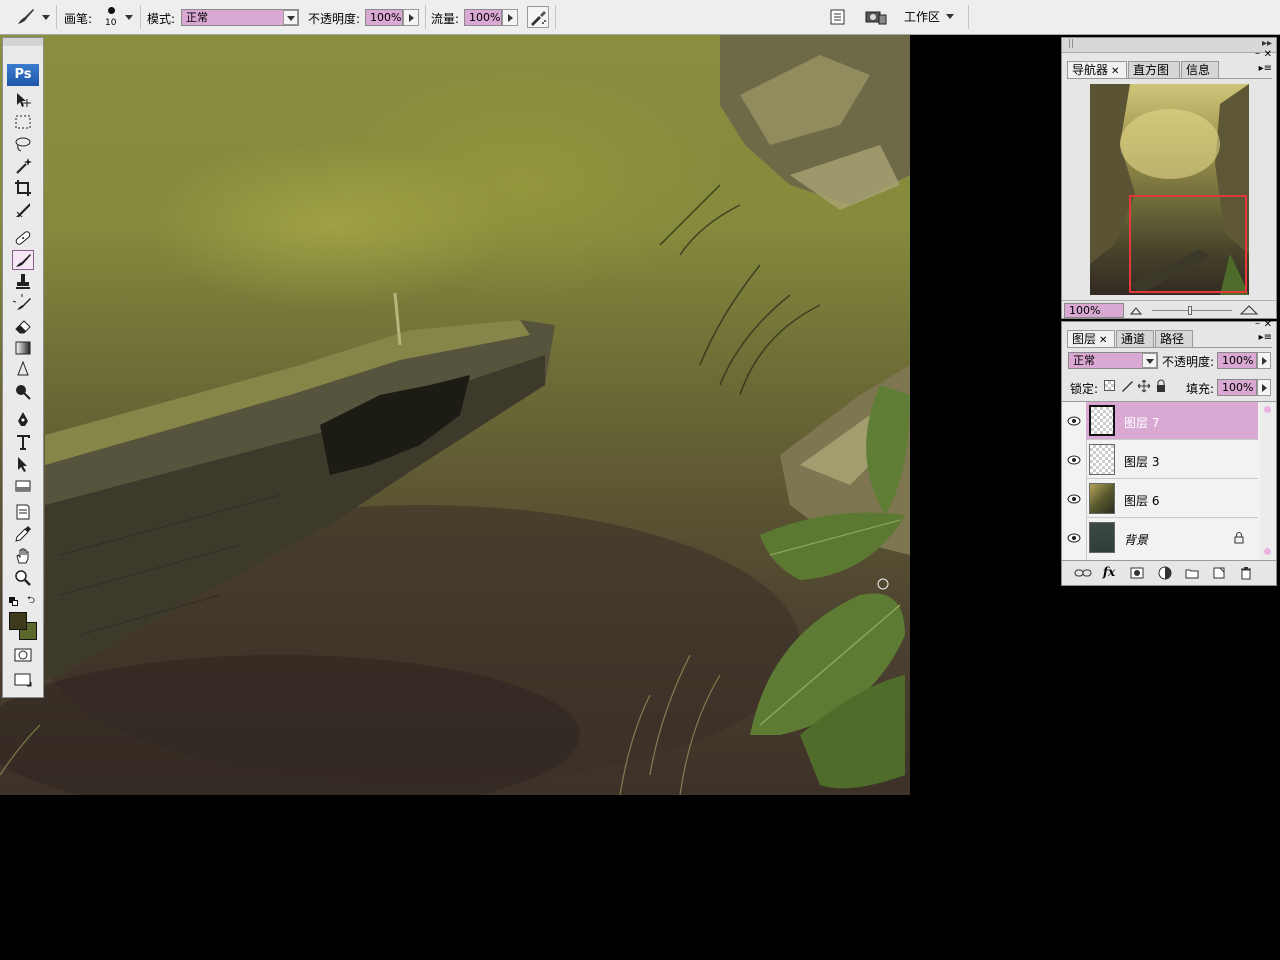 The width and height of the screenshot is (1280, 960). I want to click on marquee-tool, so click(23, 122).